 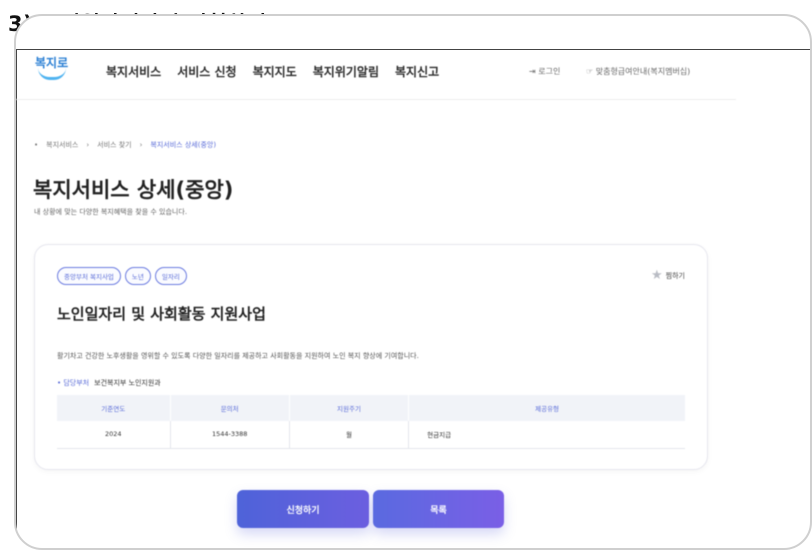 I want to click on tag-chip: 중앙부처 복지사업, so click(x=89, y=276).